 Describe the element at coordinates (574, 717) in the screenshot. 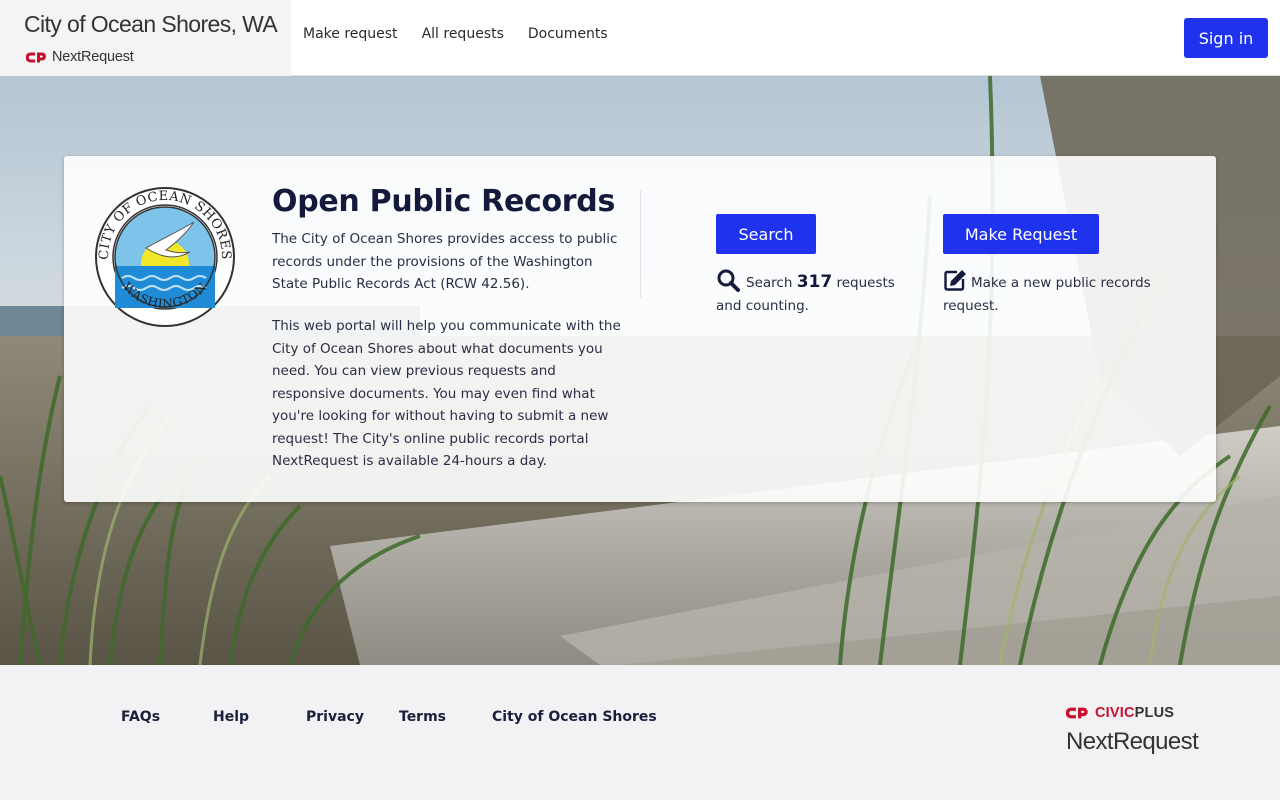

I see `footer-link-city: City of Ocean Shores` at that location.